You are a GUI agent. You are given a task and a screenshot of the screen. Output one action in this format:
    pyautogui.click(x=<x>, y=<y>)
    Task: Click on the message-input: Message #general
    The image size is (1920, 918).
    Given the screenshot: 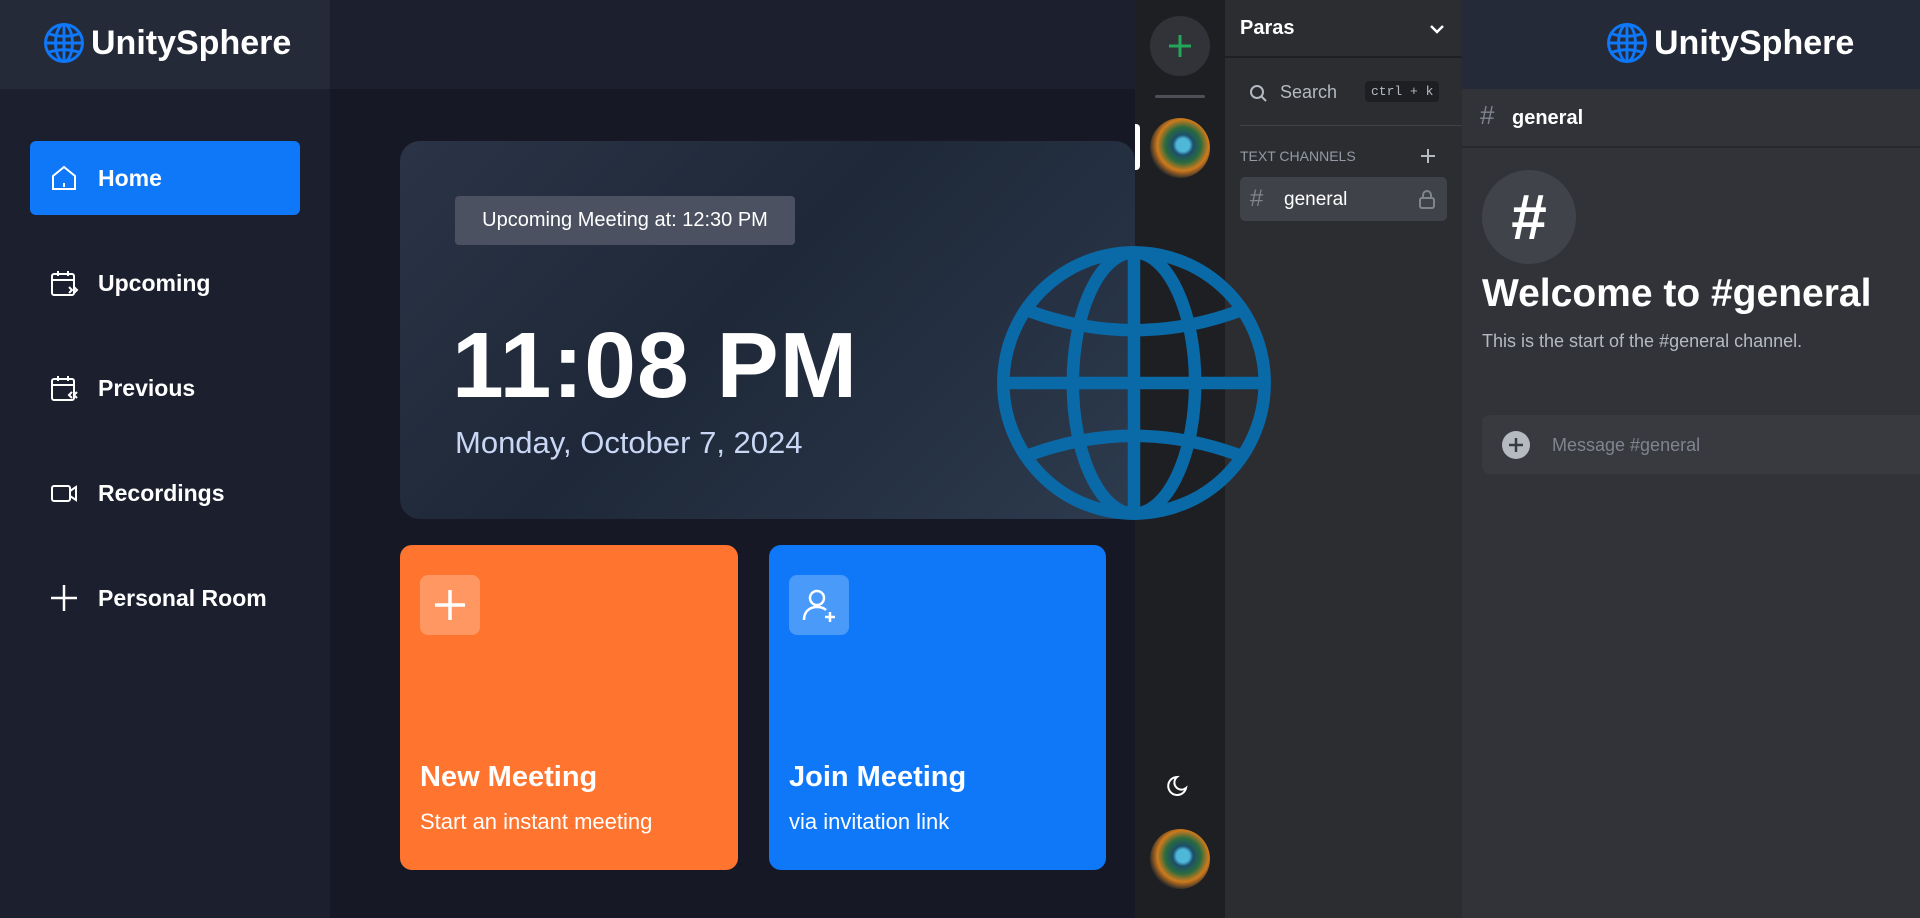 What is the action you would take?
    pyautogui.click(x=1701, y=444)
    